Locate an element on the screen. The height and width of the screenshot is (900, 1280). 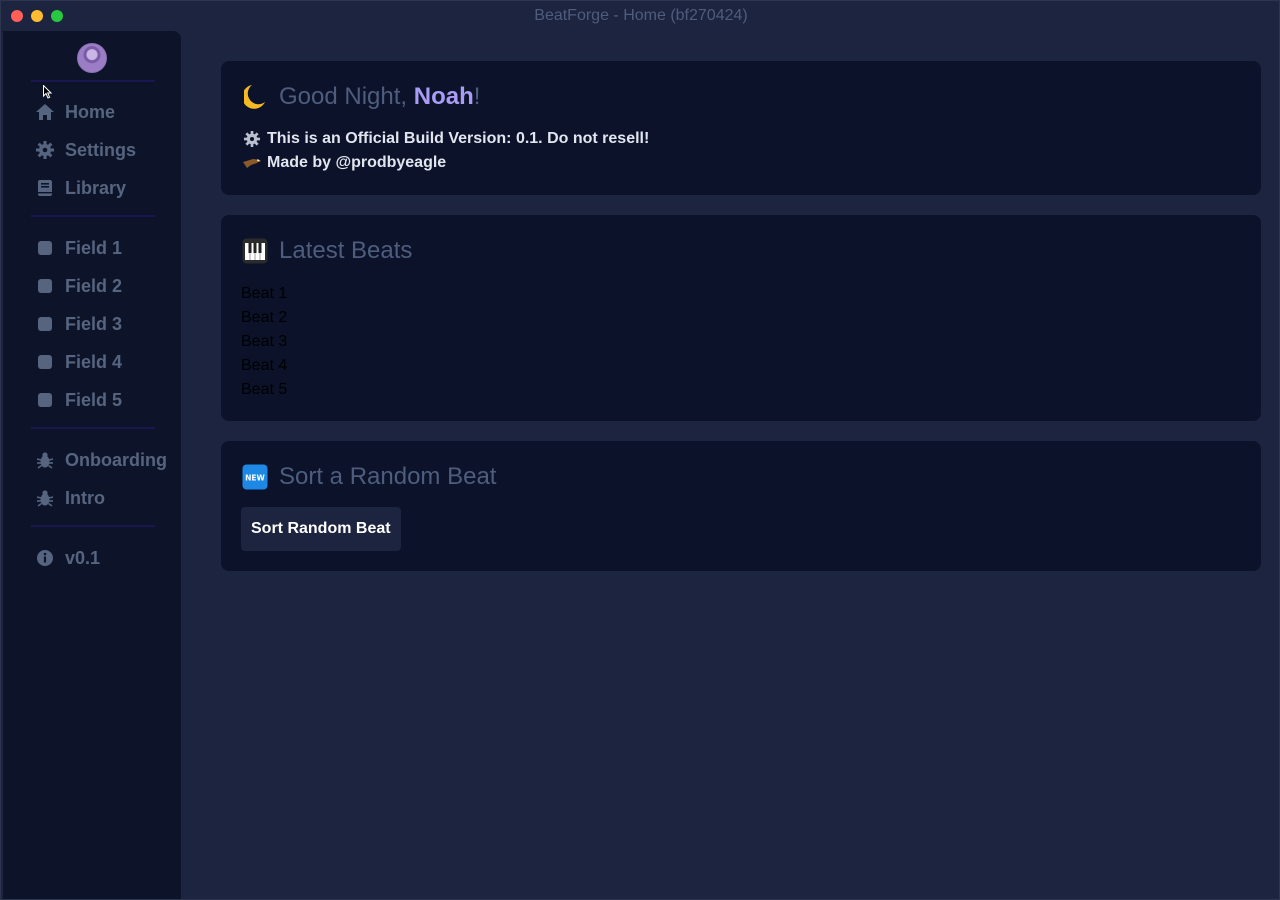
random-beat-heading: Sort a Random Beat is located at coordinates (388, 476).